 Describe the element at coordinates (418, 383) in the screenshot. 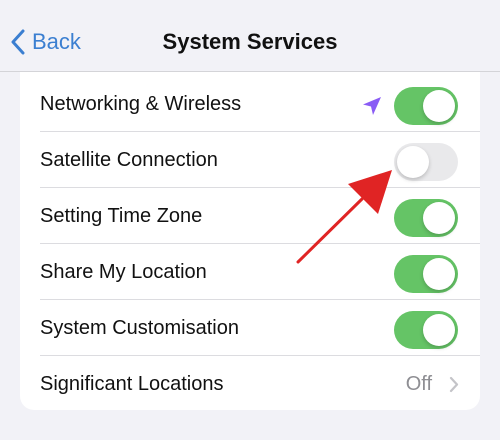

I see `setting-value: Off` at that location.